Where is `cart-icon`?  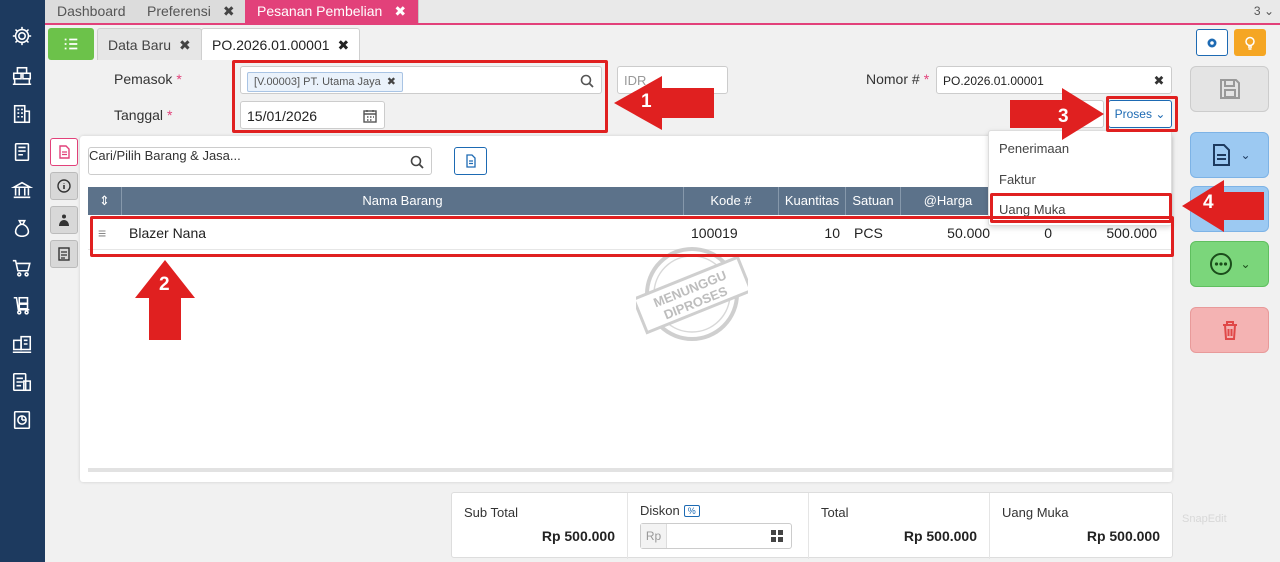 cart-icon is located at coordinates (22, 268).